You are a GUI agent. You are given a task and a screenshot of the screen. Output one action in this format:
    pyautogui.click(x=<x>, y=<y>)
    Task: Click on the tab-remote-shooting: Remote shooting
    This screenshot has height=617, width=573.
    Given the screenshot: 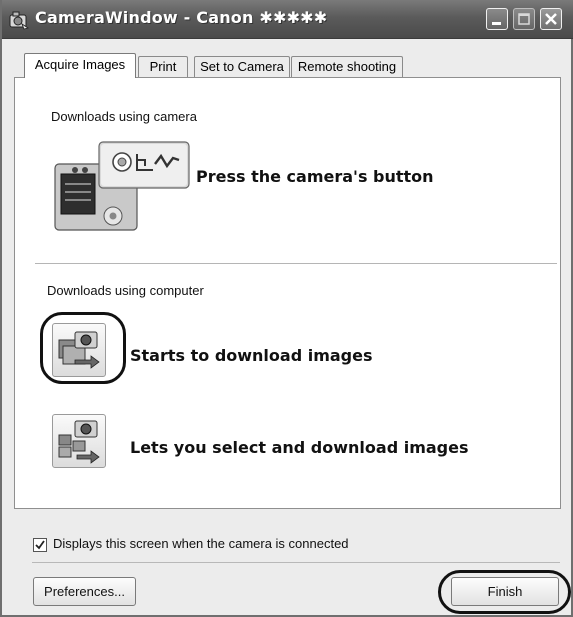 What is the action you would take?
    pyautogui.click(x=347, y=66)
    